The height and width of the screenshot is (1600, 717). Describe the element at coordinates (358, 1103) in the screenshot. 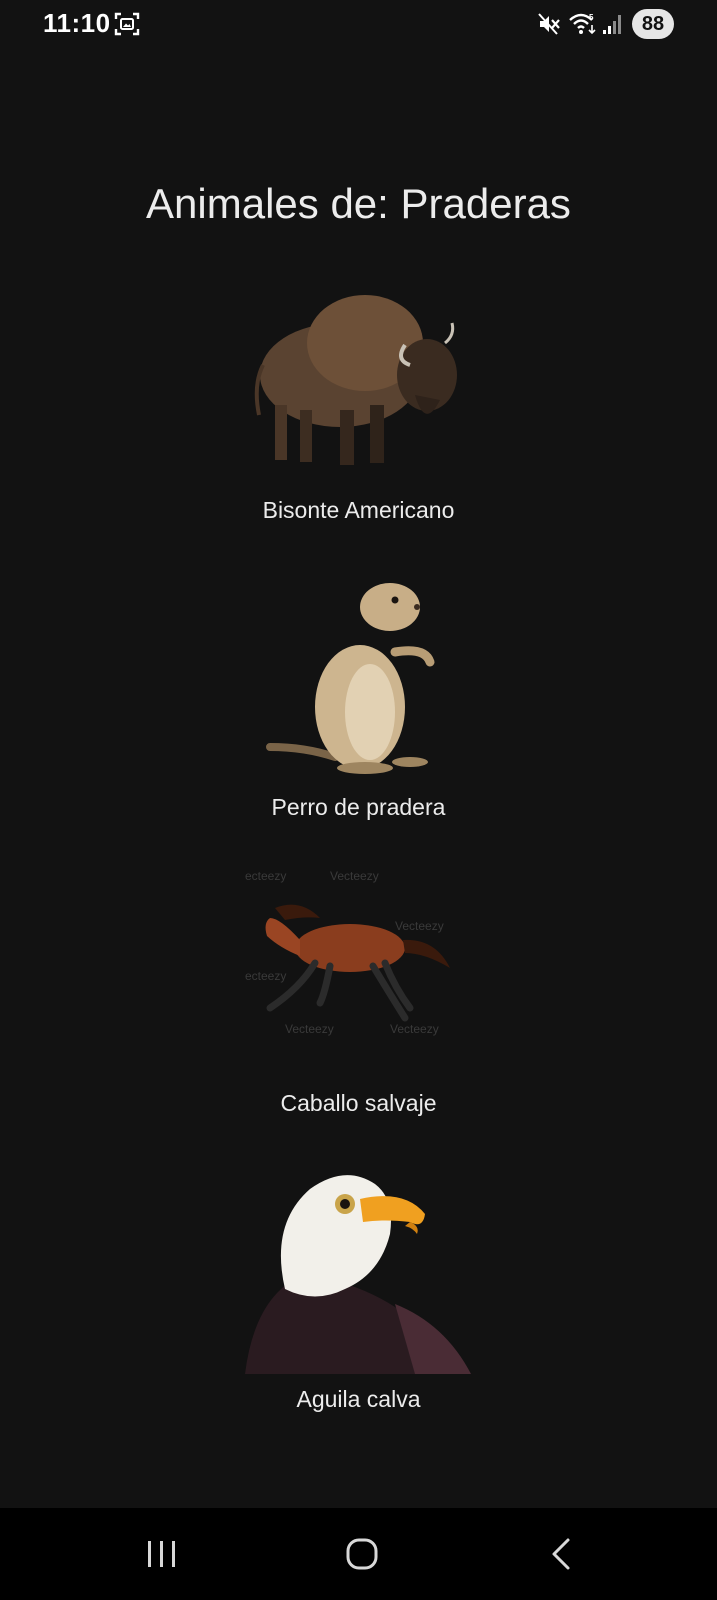

I see `animal-name: Caballo salvaje` at that location.